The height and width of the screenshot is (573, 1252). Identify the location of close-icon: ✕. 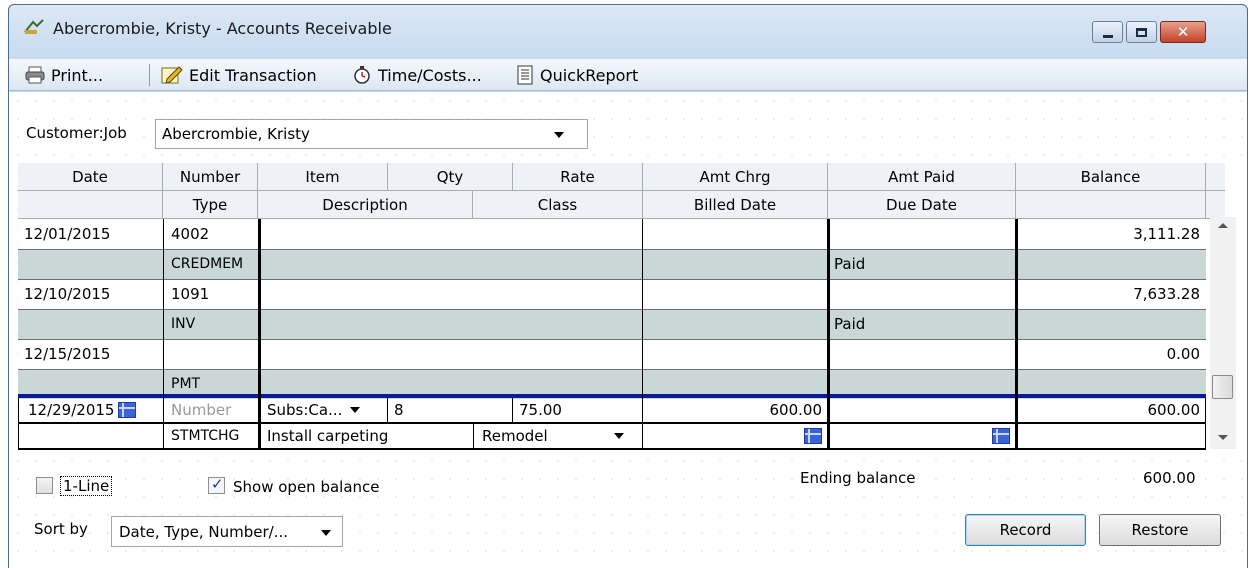
(1183, 32).